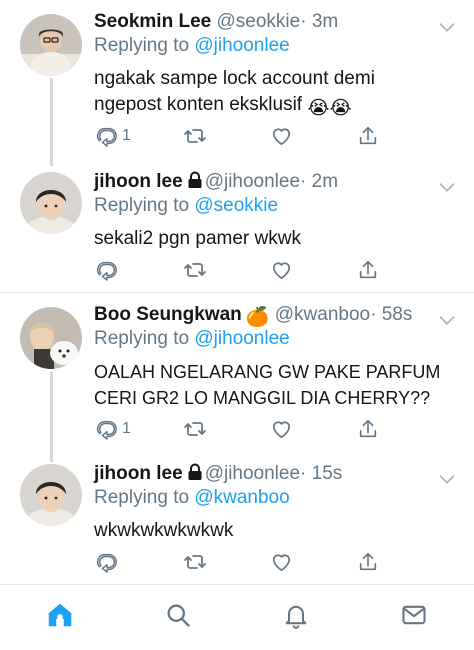  I want to click on tweet-text: wkwkwkwkwkwk, so click(164, 530).